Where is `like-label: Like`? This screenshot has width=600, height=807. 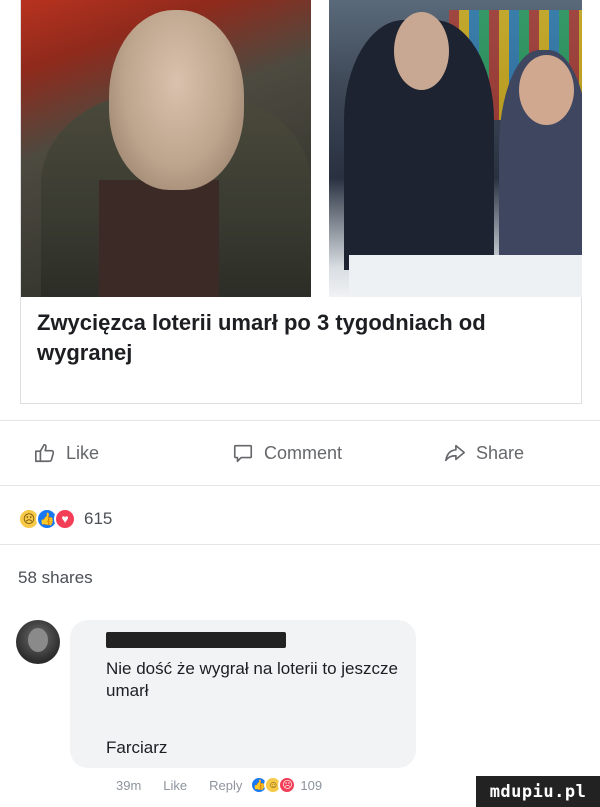 like-label: Like is located at coordinates (83, 452).